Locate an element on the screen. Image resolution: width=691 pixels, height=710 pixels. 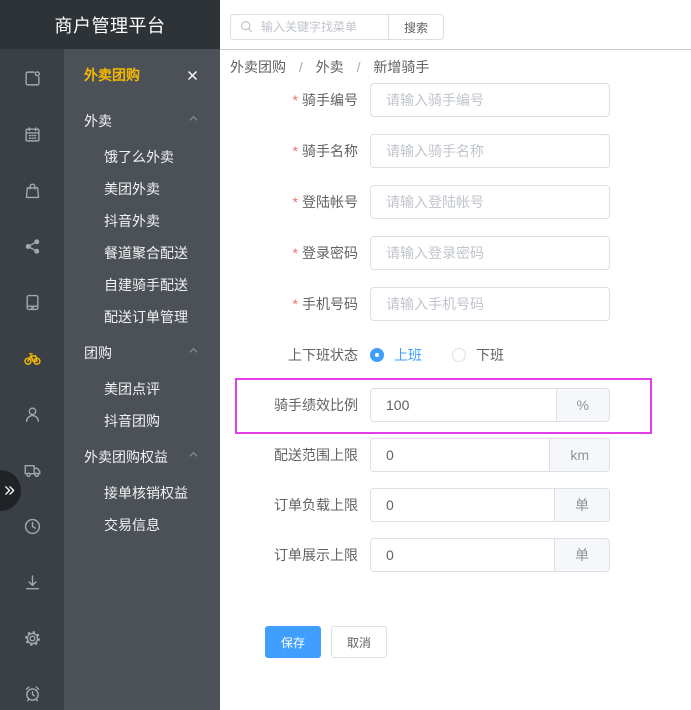
form-row-login-password: * 登录密码 is located at coordinates (420, 253).